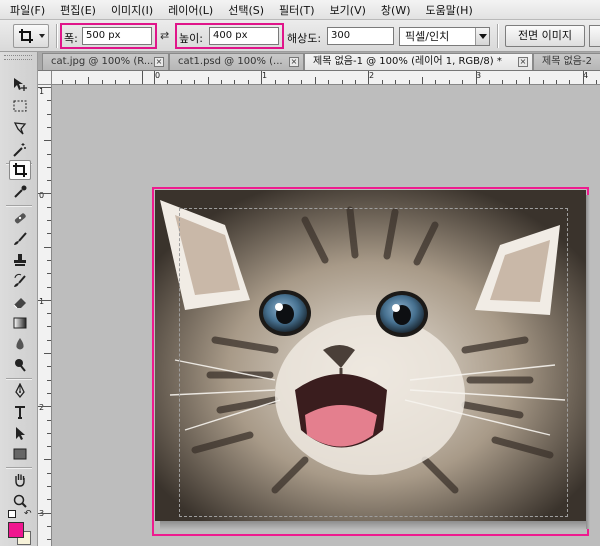 The height and width of the screenshot is (546, 600). I want to click on brush-tool, so click(20, 239).